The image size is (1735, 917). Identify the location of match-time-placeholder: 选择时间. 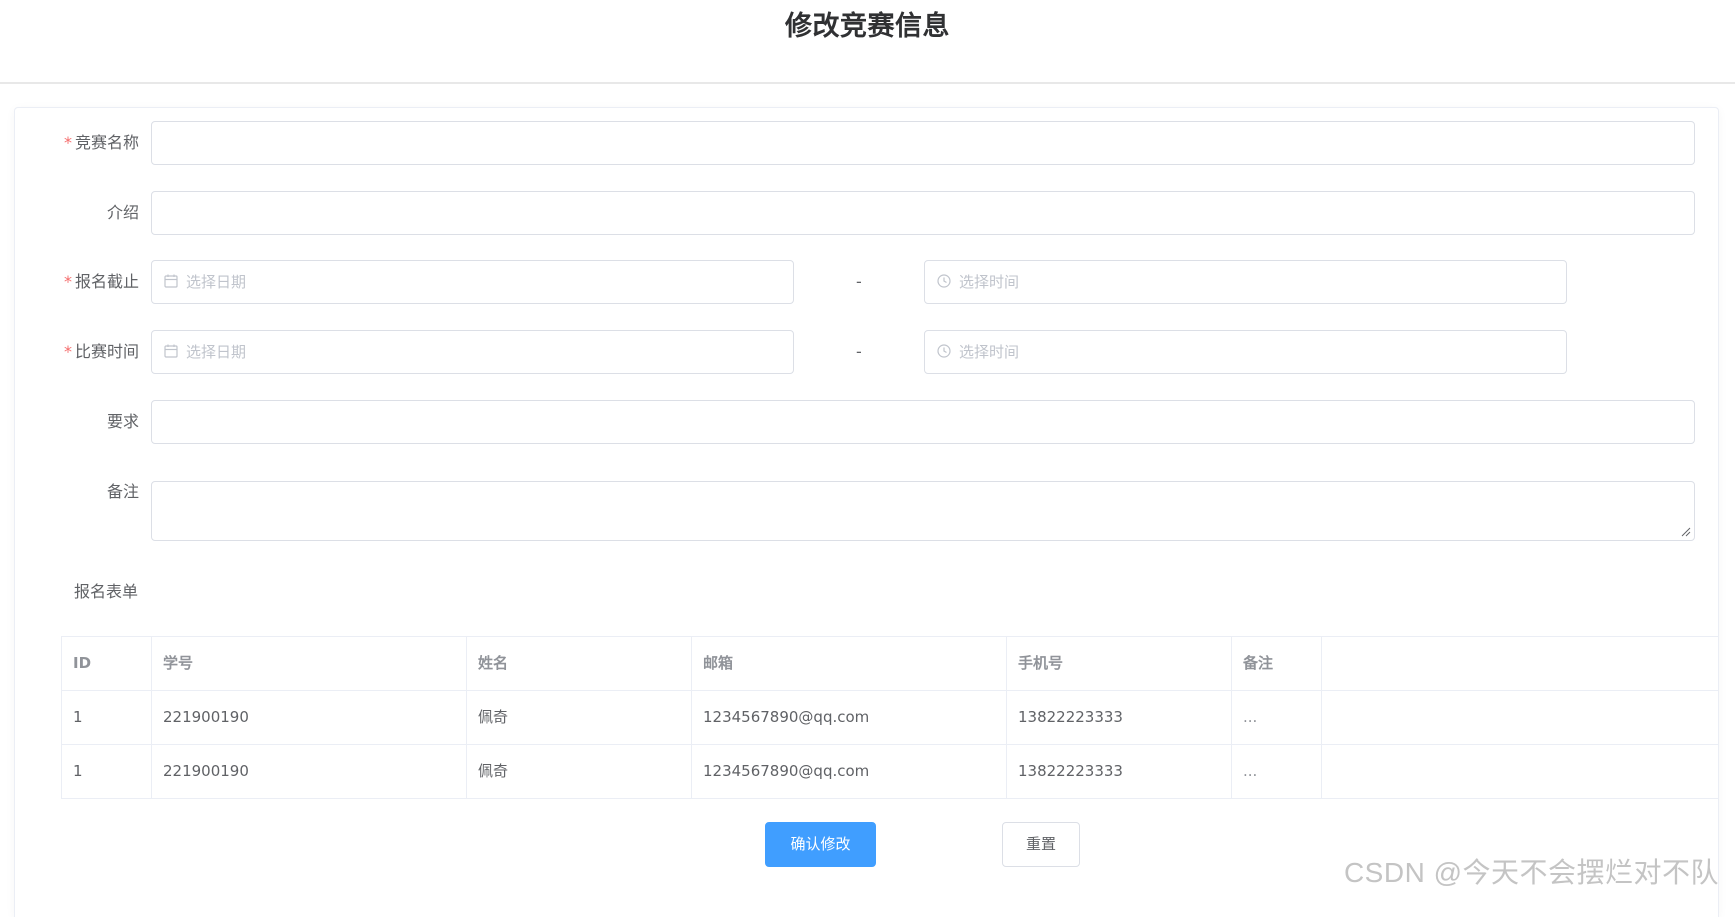
(989, 352).